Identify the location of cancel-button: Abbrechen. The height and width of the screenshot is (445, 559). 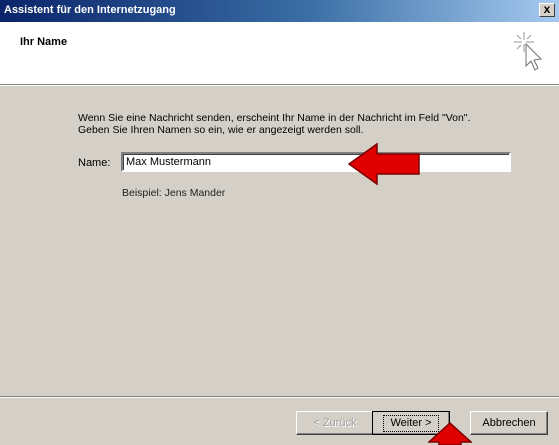
(509, 423).